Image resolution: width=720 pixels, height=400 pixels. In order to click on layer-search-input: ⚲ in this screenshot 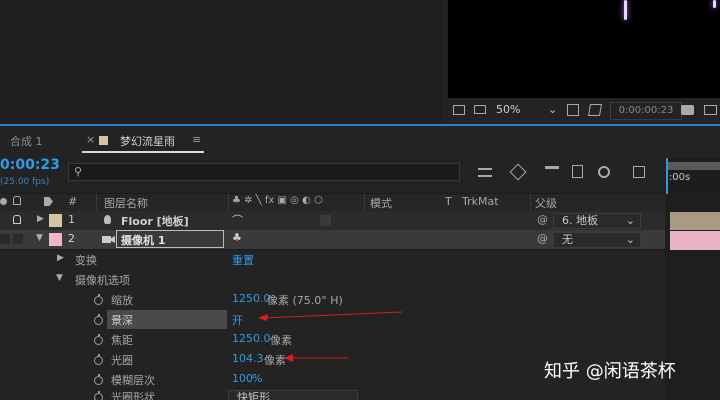, I will do `click(264, 172)`.